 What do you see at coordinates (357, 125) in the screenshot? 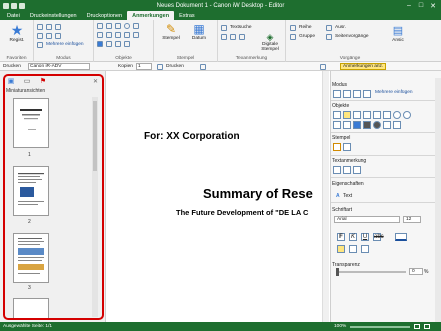
I see `rp-fill-icon` at bounding box center [357, 125].